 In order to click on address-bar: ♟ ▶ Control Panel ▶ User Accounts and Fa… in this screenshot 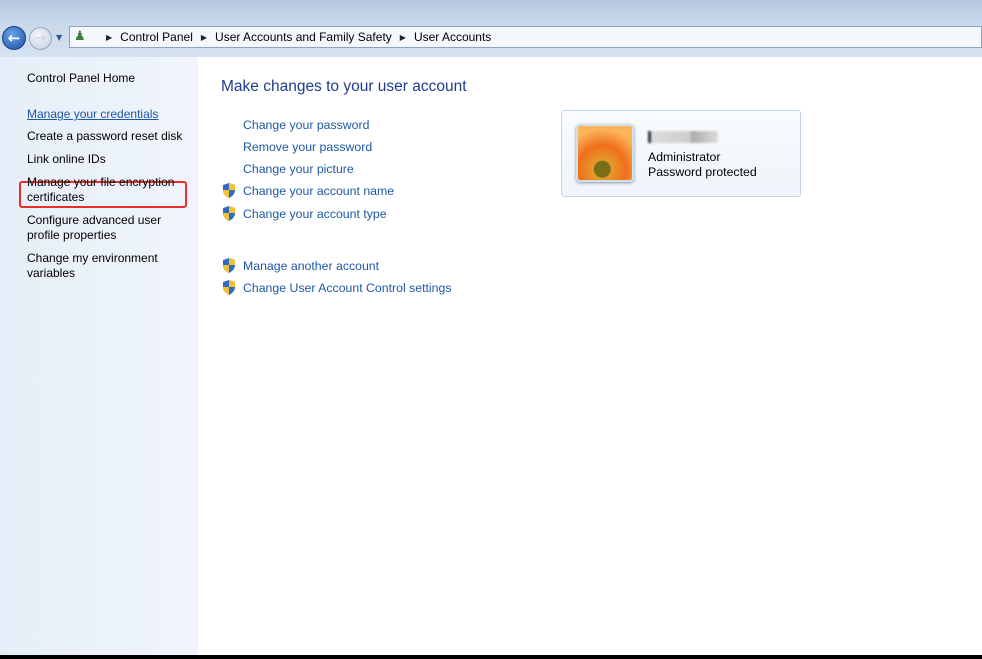, I will do `click(525, 37)`.